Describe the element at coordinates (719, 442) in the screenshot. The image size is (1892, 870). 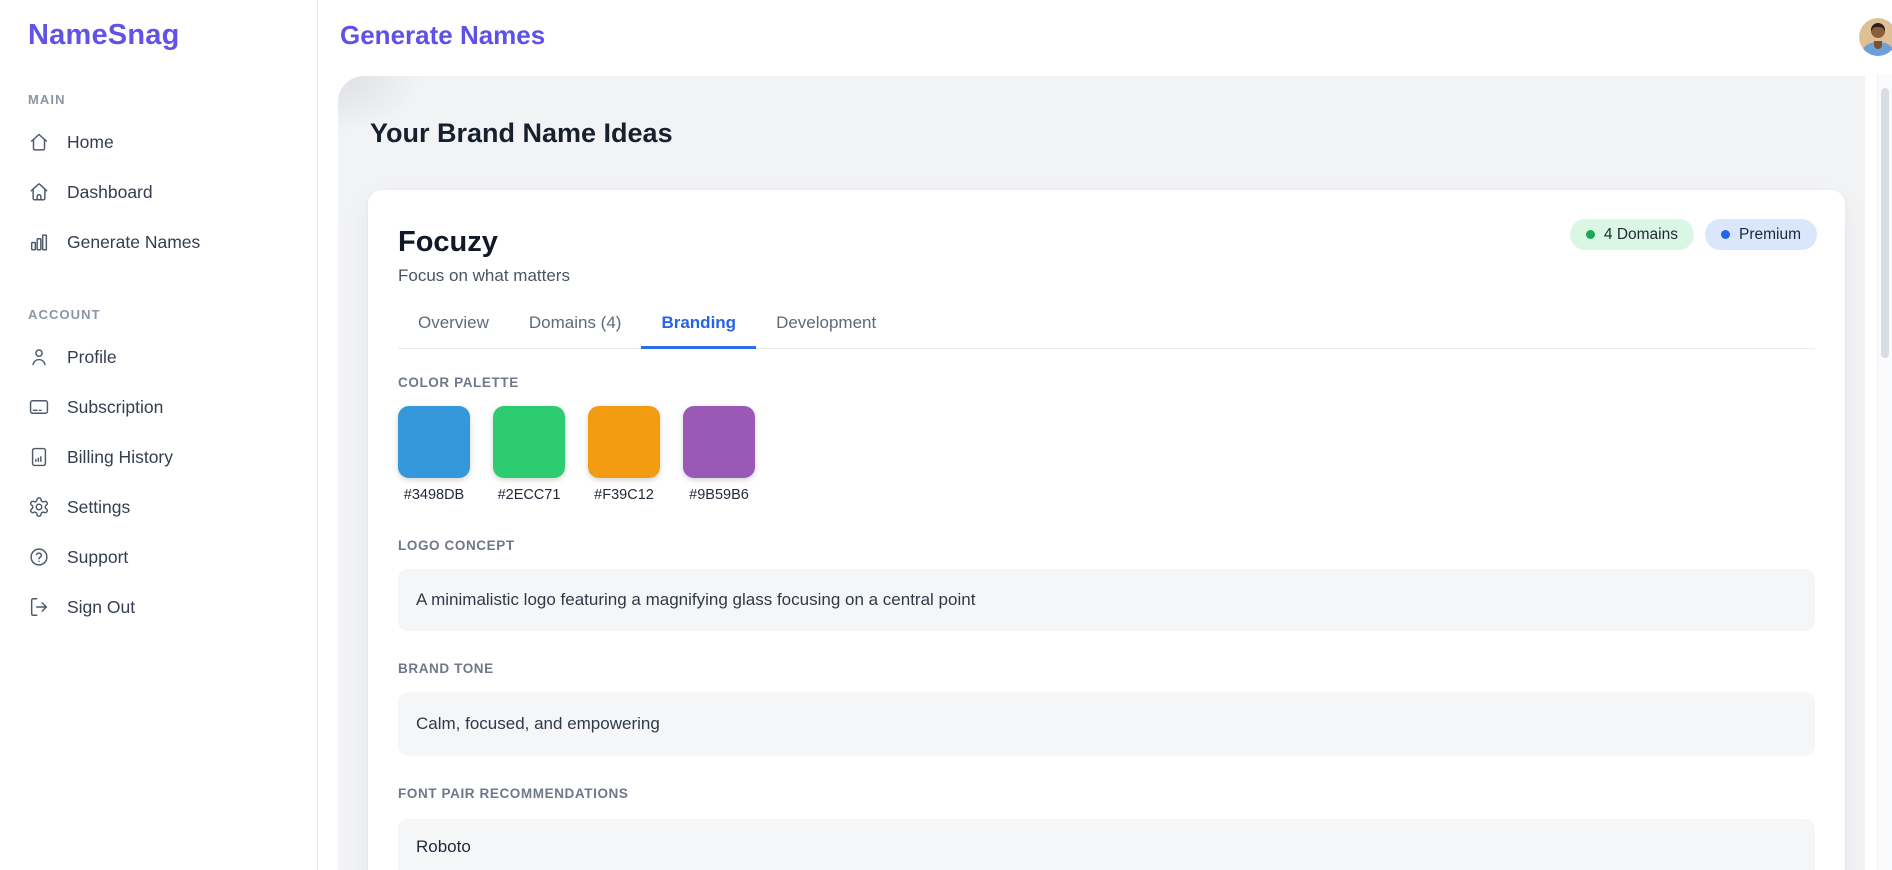
I see `color-swatch-9b59b6` at that location.